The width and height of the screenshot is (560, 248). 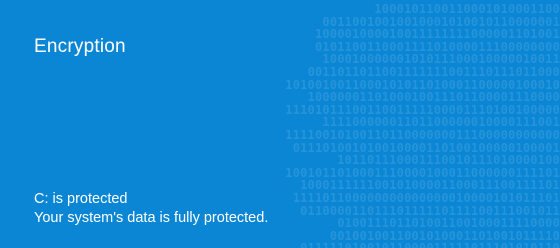 What do you see at coordinates (437, 34) in the screenshot?
I see `binary-pattern-row: 100001000010011111111000001101001` at bounding box center [437, 34].